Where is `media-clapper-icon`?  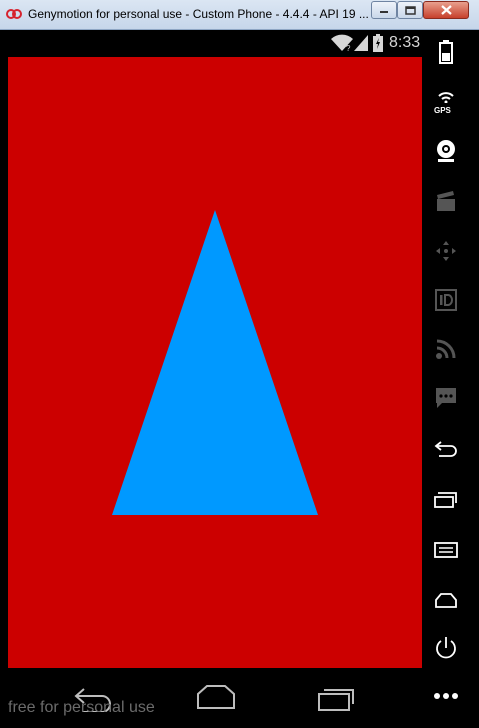
media-clapper-icon is located at coordinates (446, 201).